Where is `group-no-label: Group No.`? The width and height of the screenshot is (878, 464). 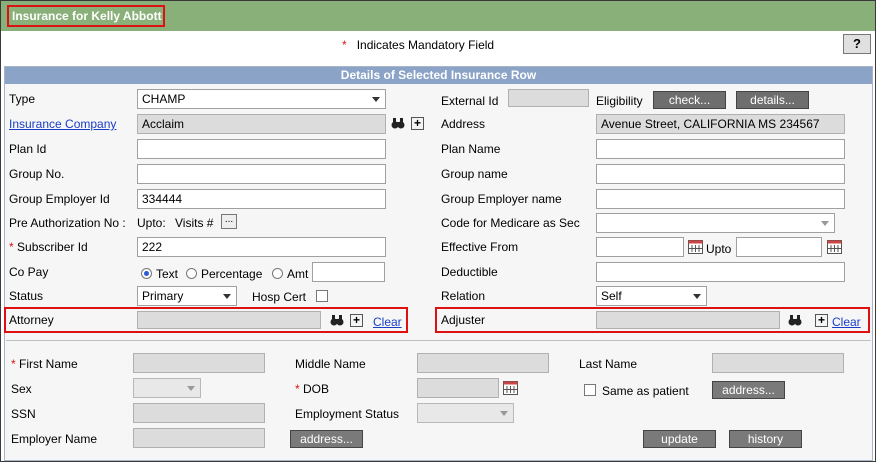
group-no-label: Group No. is located at coordinates (37, 174).